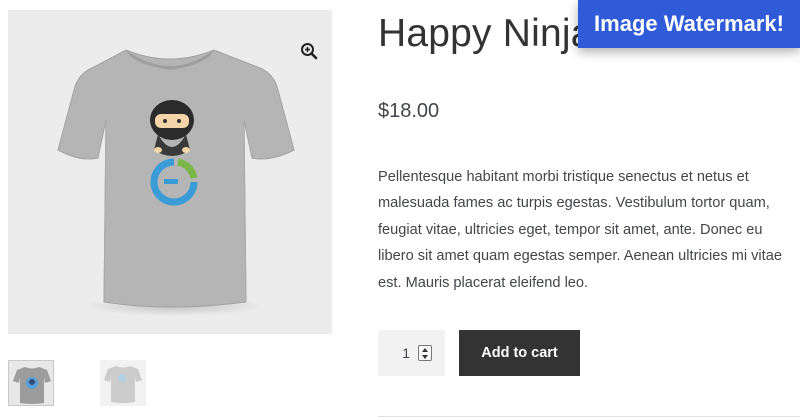 This screenshot has width=800, height=420. What do you see at coordinates (519, 353) in the screenshot?
I see `add-to-cart-button: Add to cart` at bounding box center [519, 353].